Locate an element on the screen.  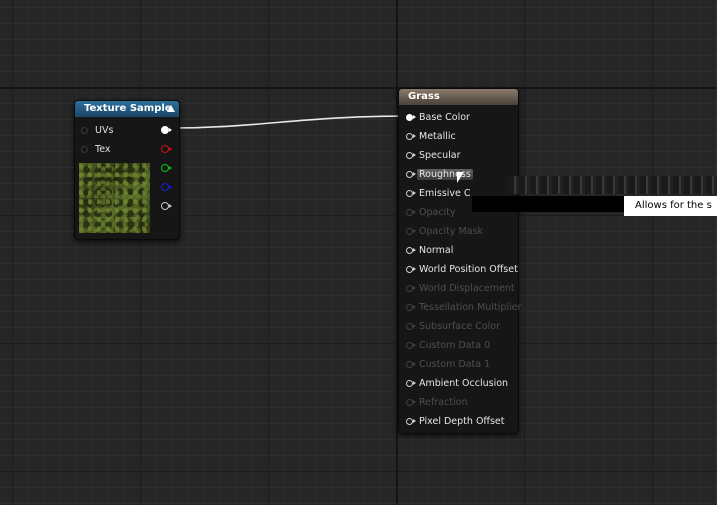
connection-wire is located at coordinates (291, 122).